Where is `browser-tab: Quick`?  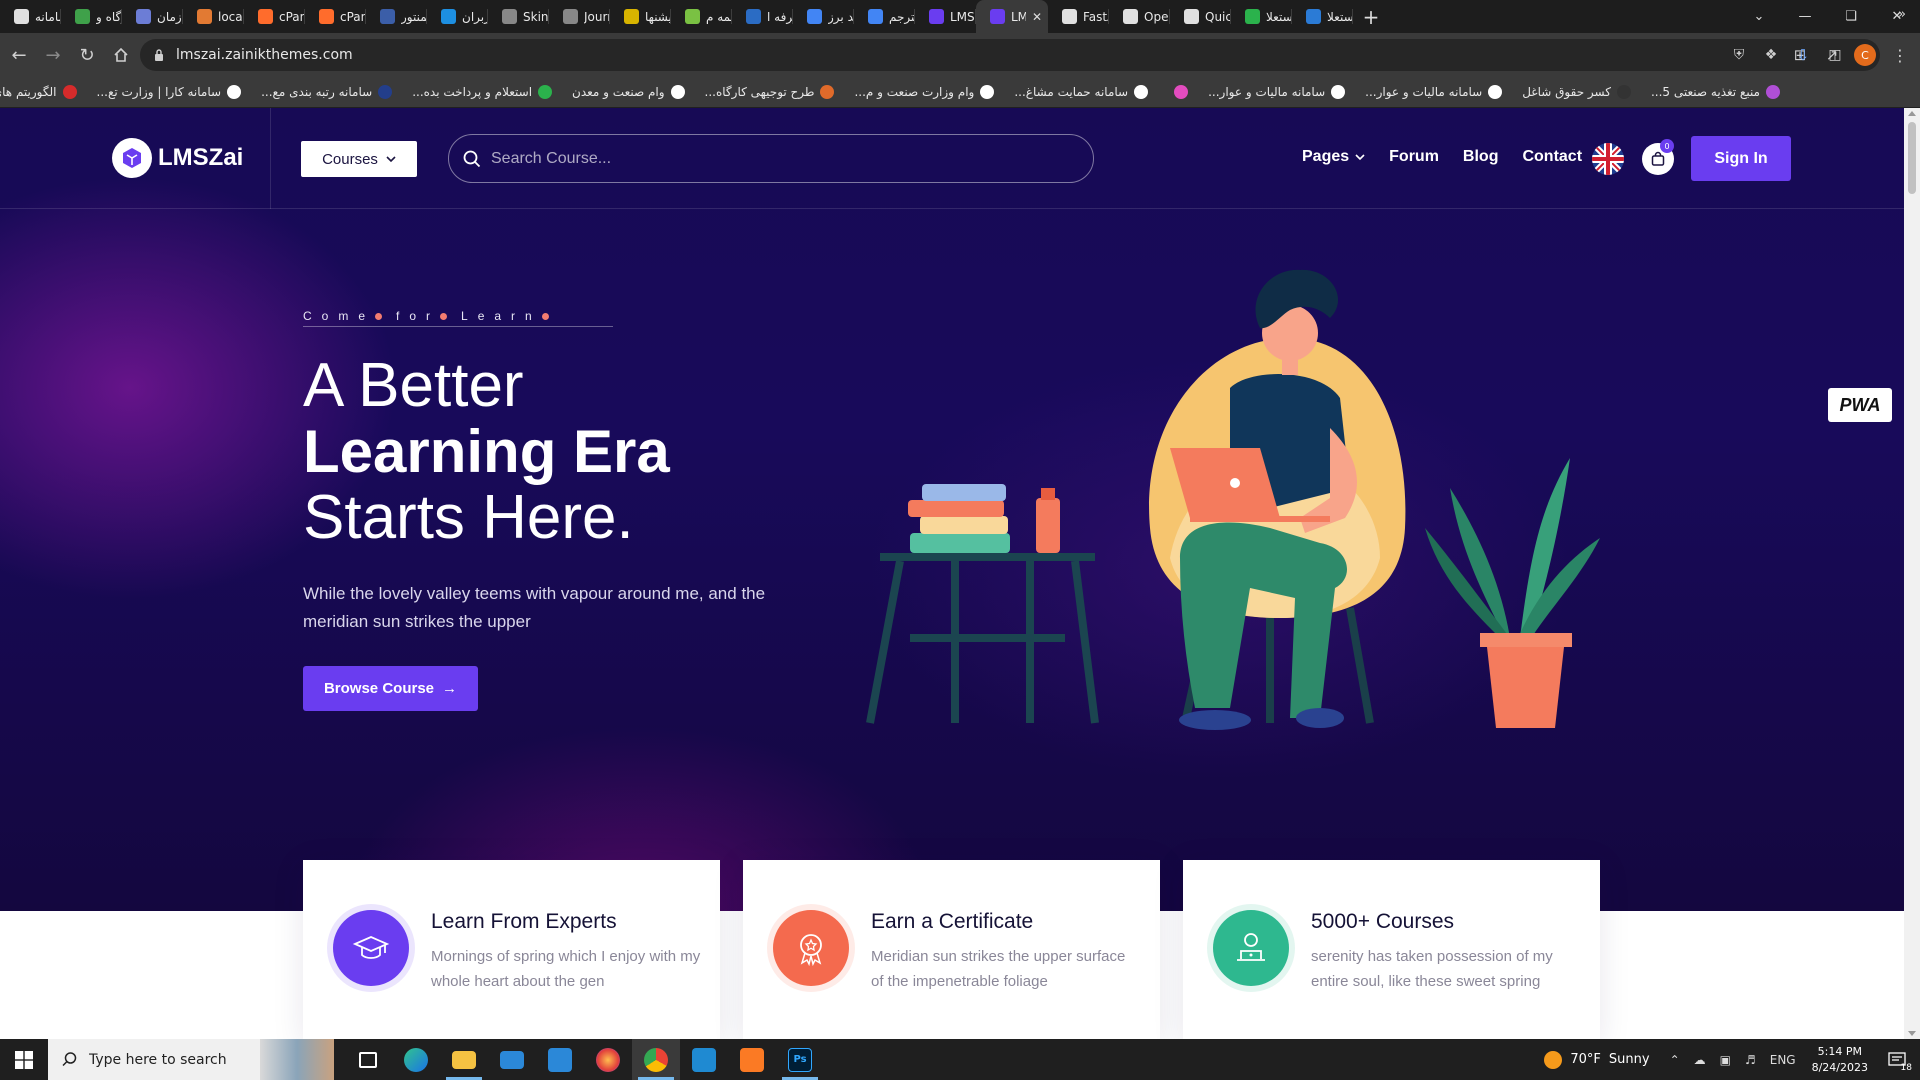 browser-tab: Quick is located at coordinates (1200, 16).